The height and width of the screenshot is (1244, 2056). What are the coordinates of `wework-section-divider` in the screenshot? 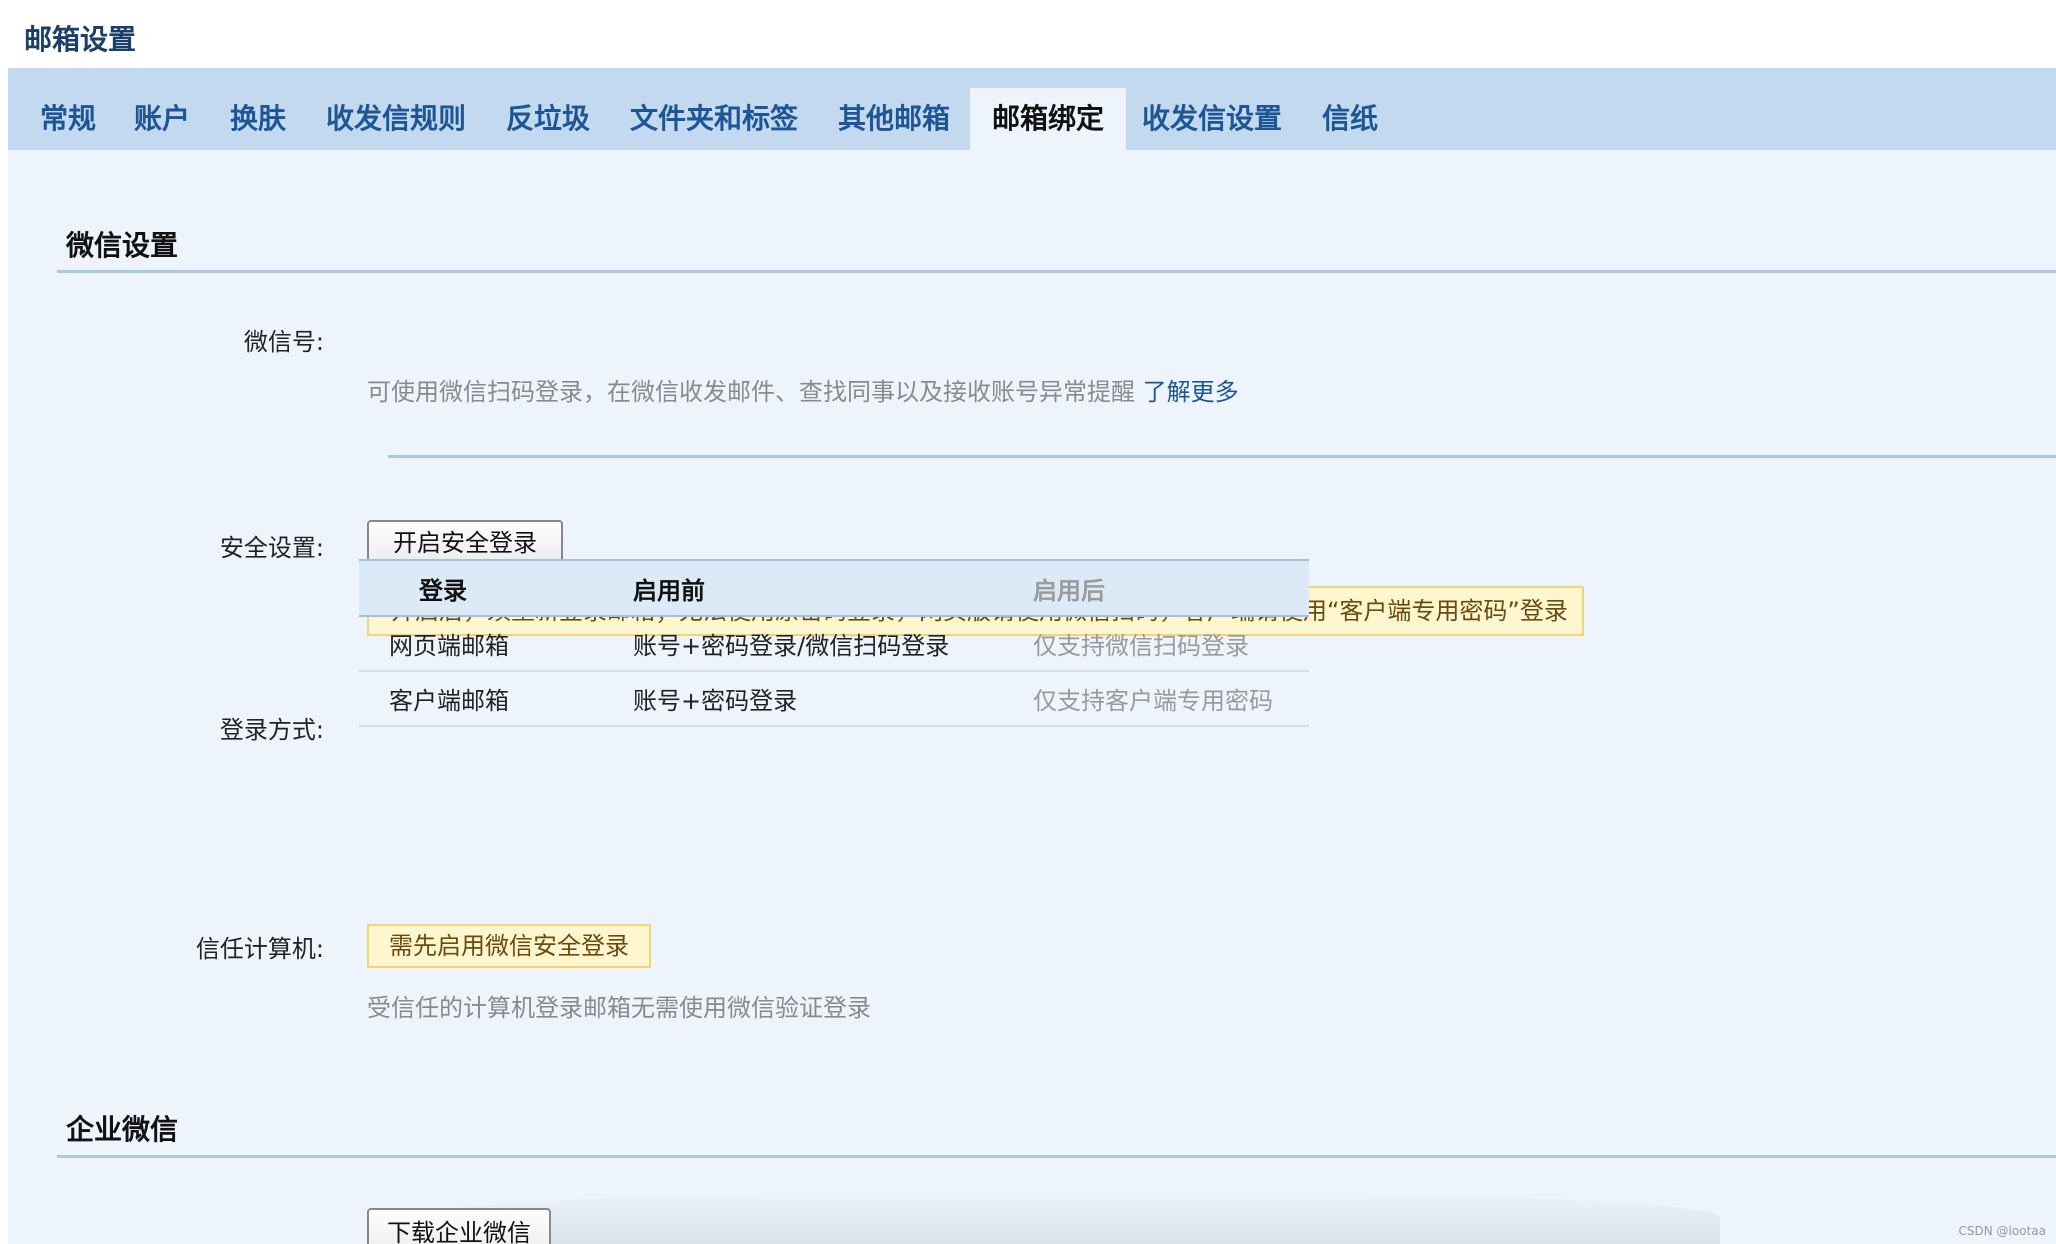 It's located at (1056, 1156).